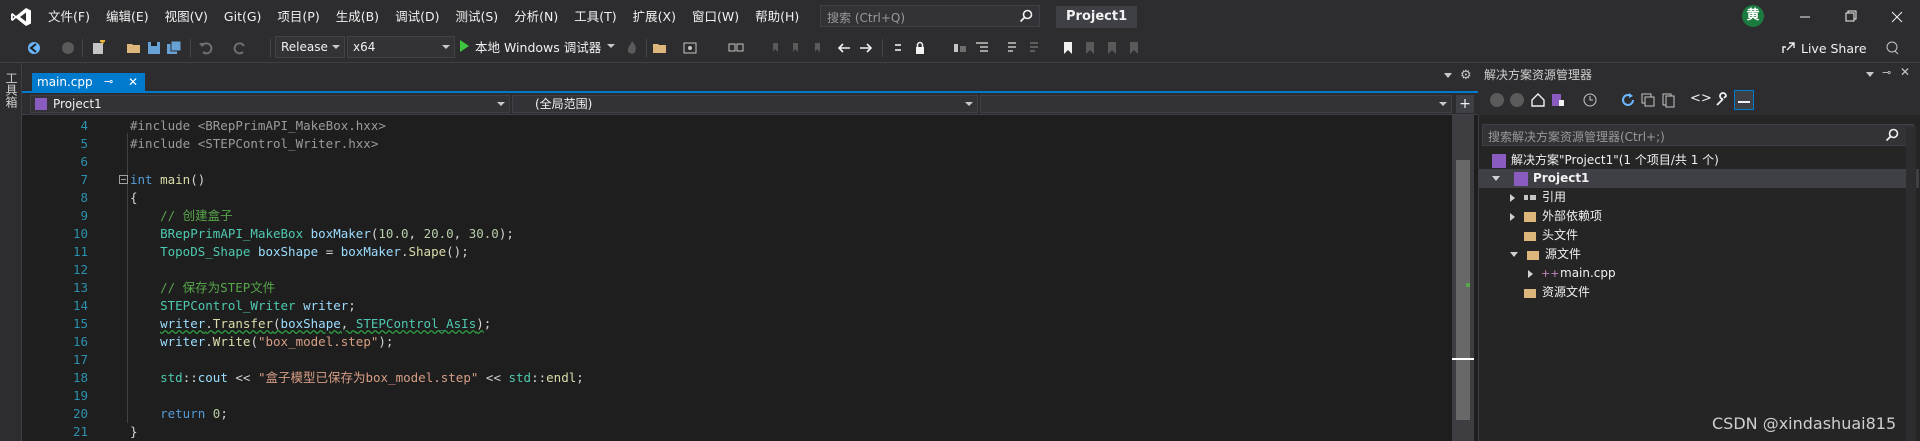 The width and height of the screenshot is (1920, 441). What do you see at coordinates (1068, 48) in the screenshot?
I see `bookmark-icon` at bounding box center [1068, 48].